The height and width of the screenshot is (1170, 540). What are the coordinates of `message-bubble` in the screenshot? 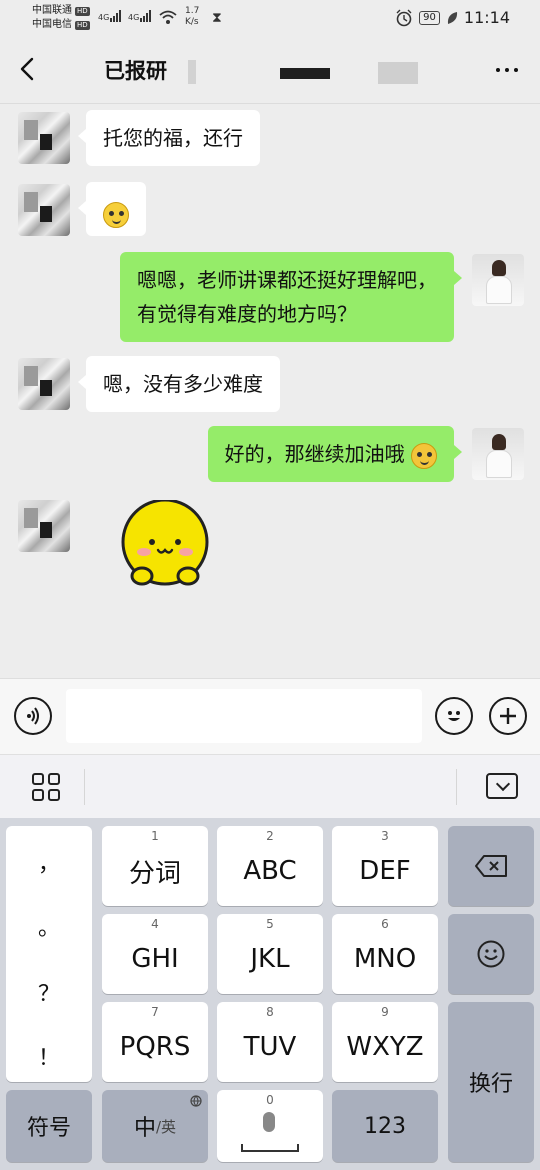 It's located at (112, 209).